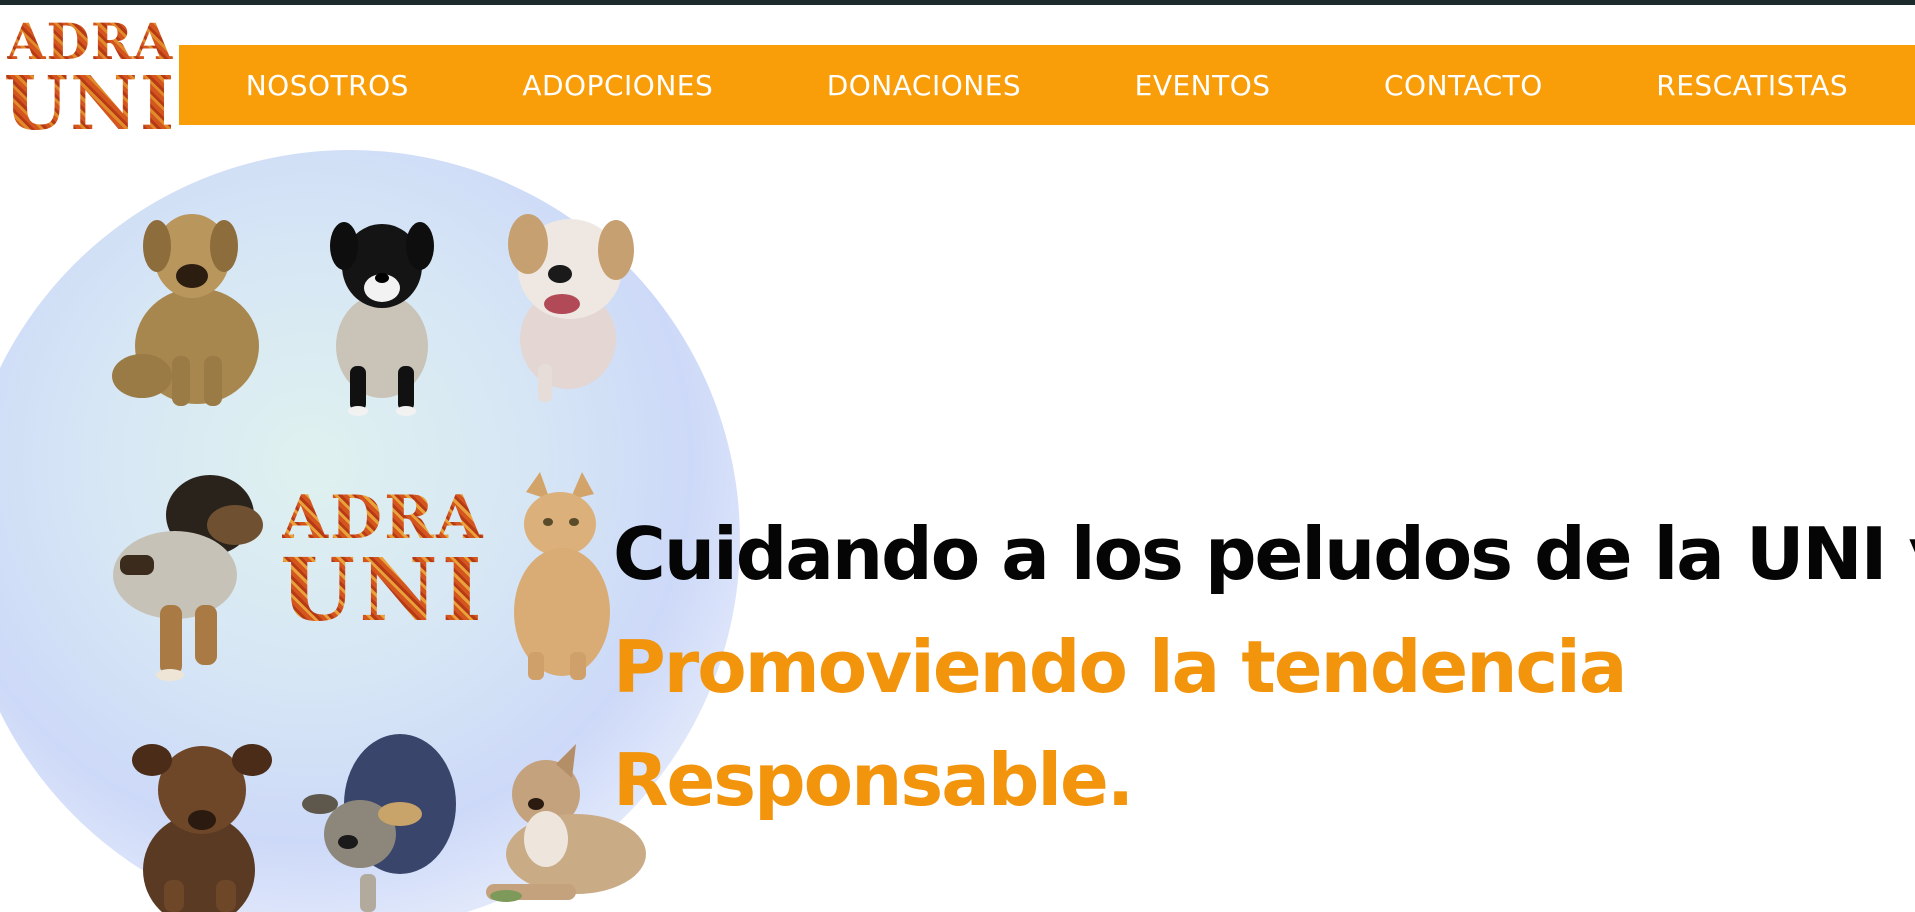 This screenshot has width=1915, height=912. What do you see at coordinates (1264, 554) in the screenshot?
I see `headline-line-1: Cuidando a los peludos de la UNI y` at bounding box center [1264, 554].